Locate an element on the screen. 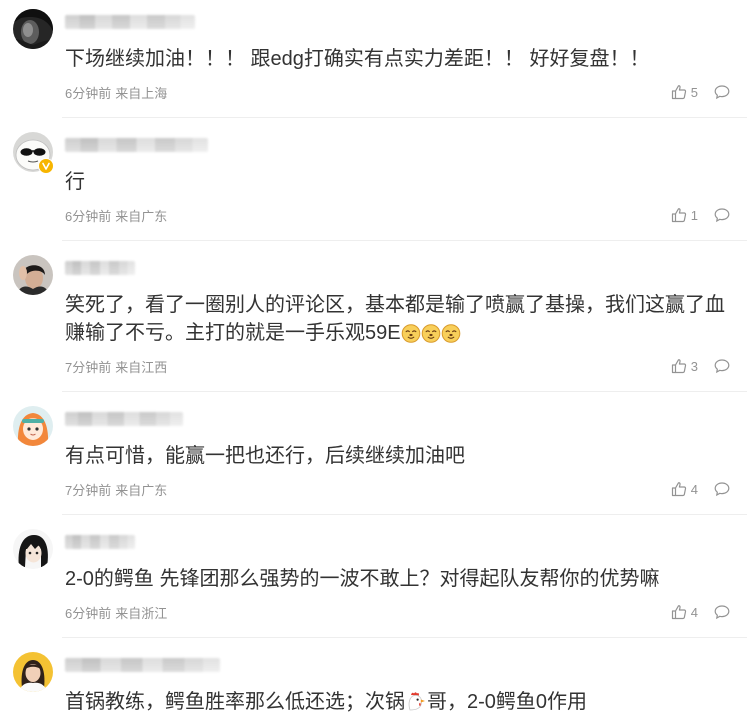 This screenshot has width=747, height=724. comment-text-after: 哥，2-0鳄鱼0作用 is located at coordinates (507, 702).